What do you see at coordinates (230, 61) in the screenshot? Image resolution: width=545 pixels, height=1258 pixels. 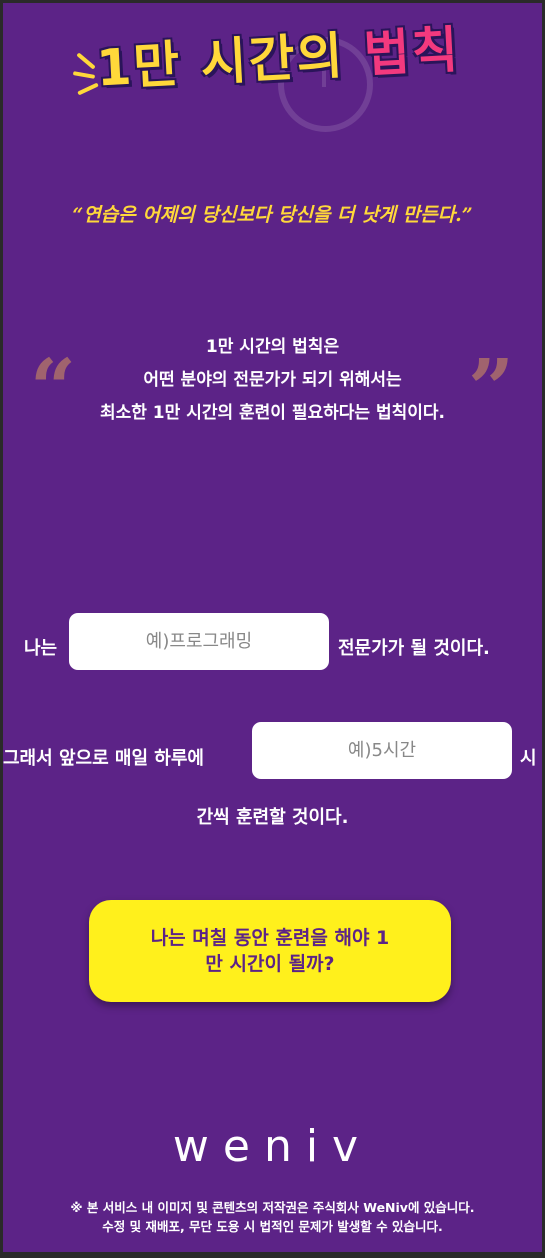 I see `title-main: 1만 시간의` at bounding box center [230, 61].